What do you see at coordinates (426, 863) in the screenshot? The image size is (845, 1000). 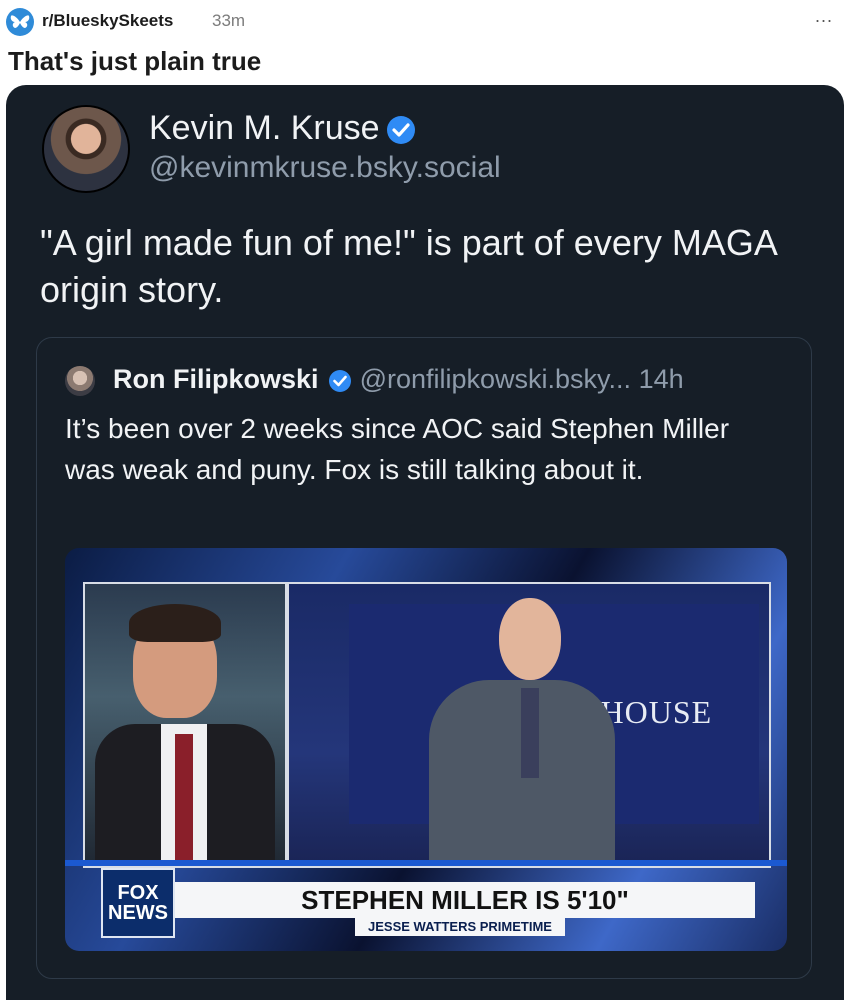 I see `lower-third-band` at bounding box center [426, 863].